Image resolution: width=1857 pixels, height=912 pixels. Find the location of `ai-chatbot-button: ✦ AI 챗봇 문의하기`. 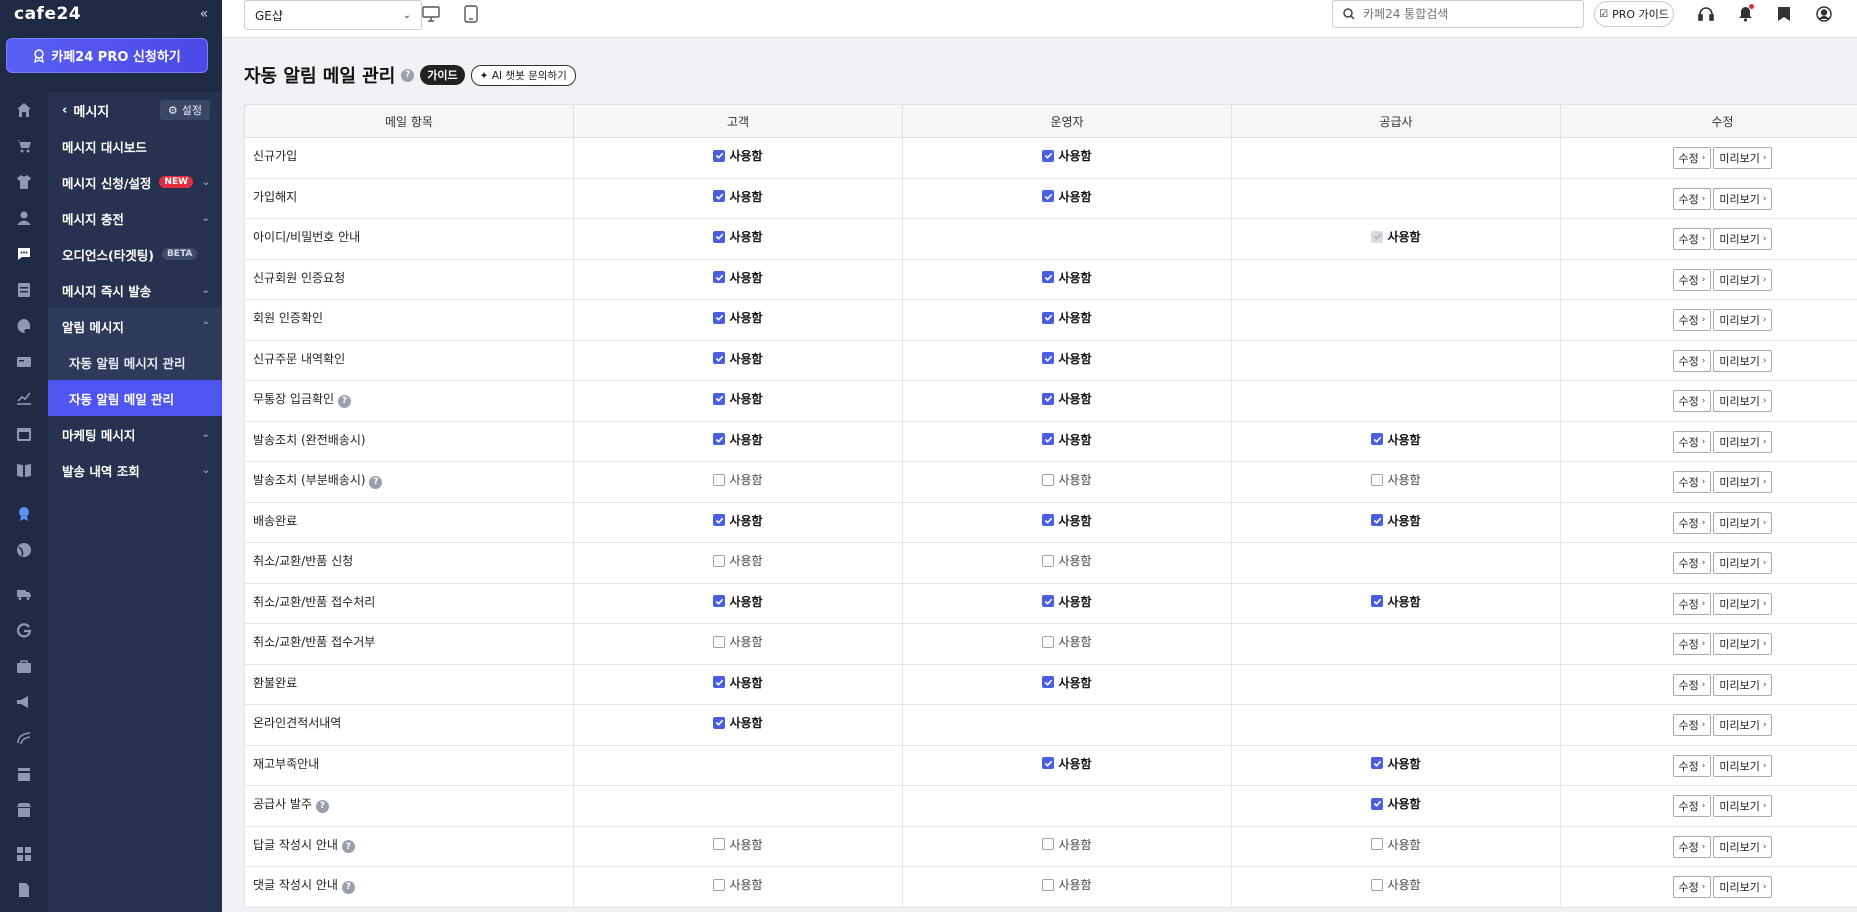

ai-chatbot-button: ✦ AI 챗봇 문의하기 is located at coordinates (523, 75).